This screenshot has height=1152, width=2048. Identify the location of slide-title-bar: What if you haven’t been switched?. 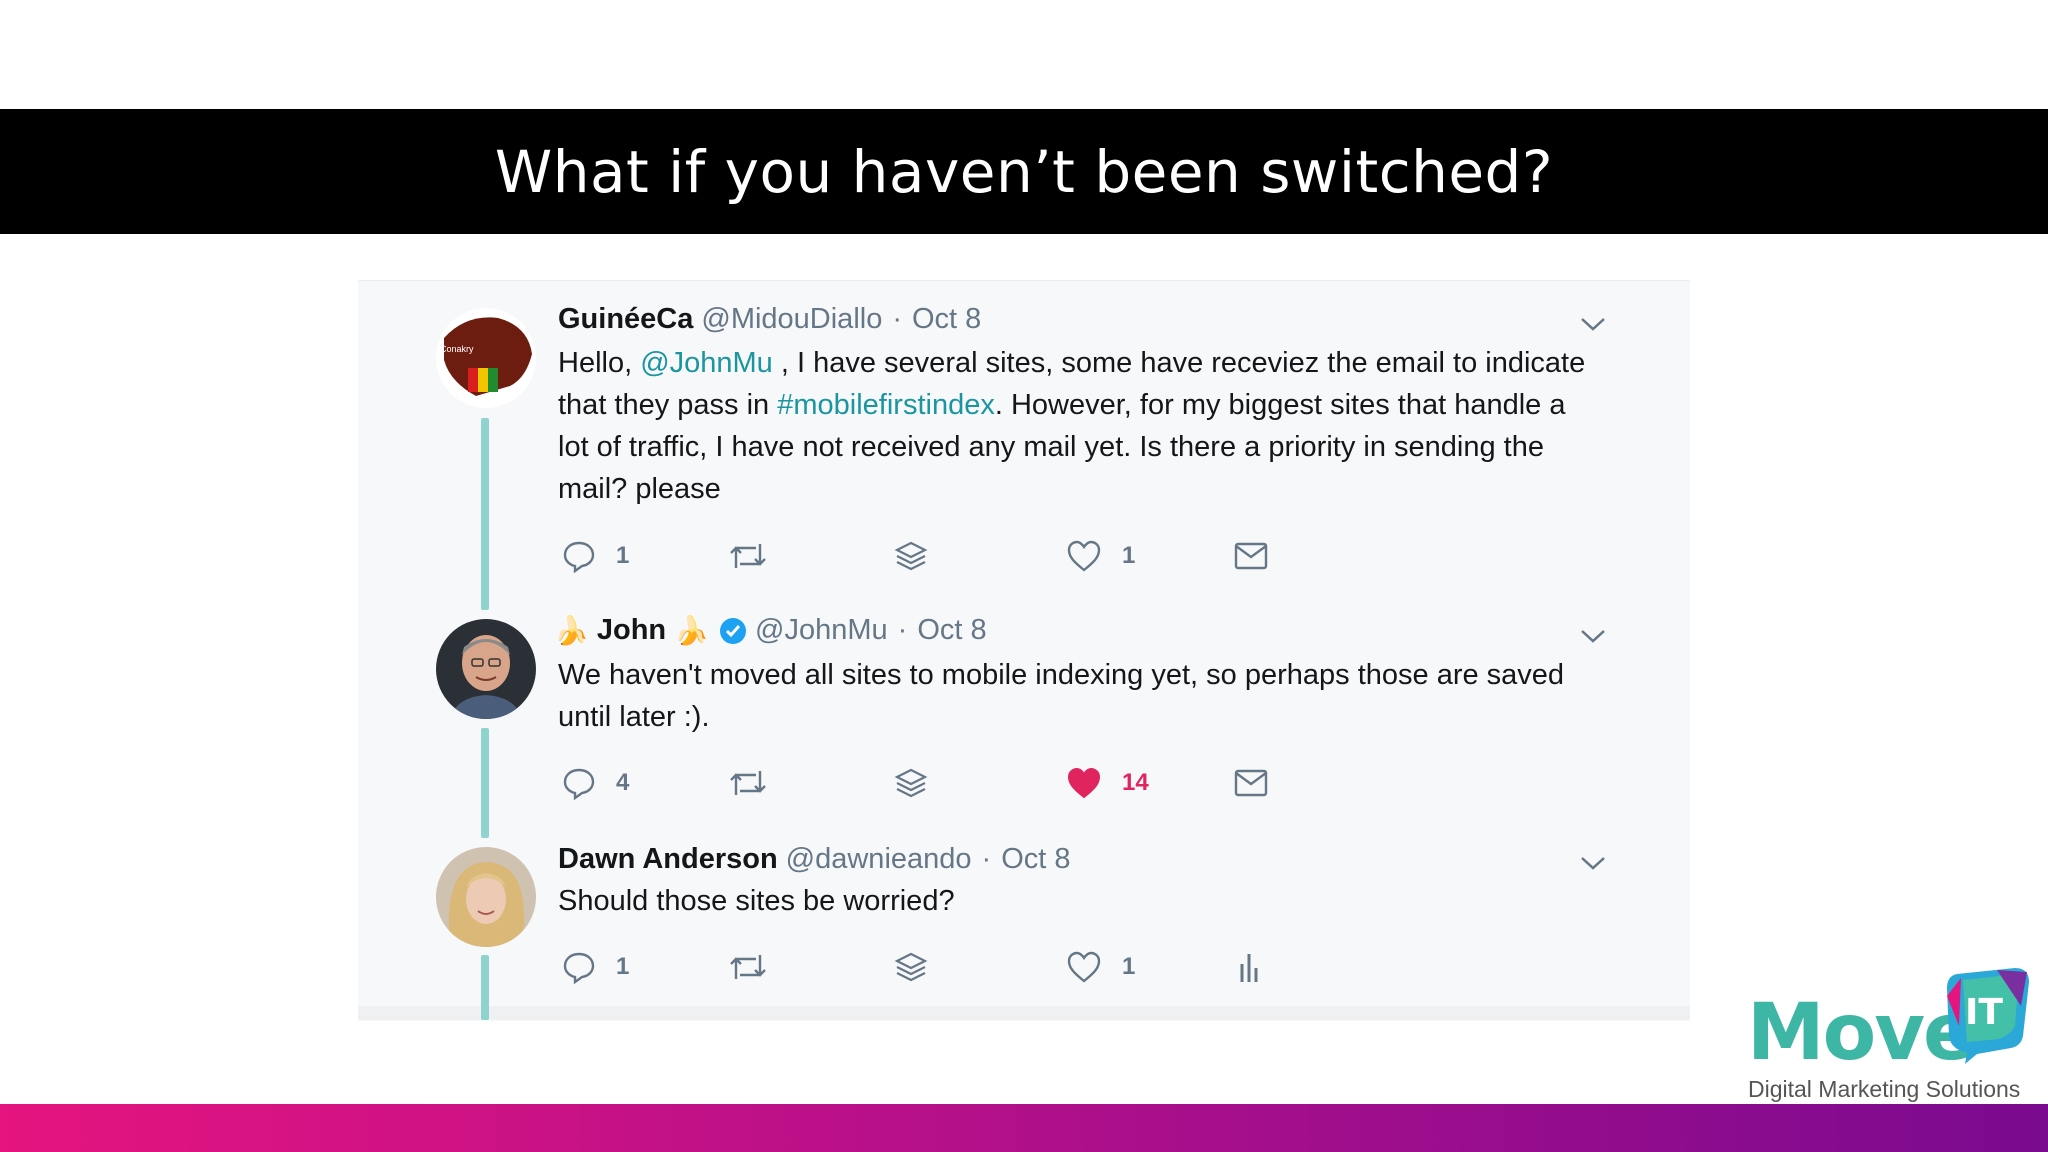
(1024, 171).